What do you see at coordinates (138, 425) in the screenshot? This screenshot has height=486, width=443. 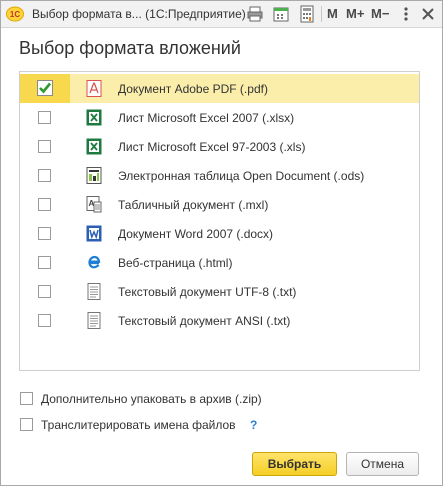 I see `transliterate-label: Транслитерировать имена файлов` at bounding box center [138, 425].